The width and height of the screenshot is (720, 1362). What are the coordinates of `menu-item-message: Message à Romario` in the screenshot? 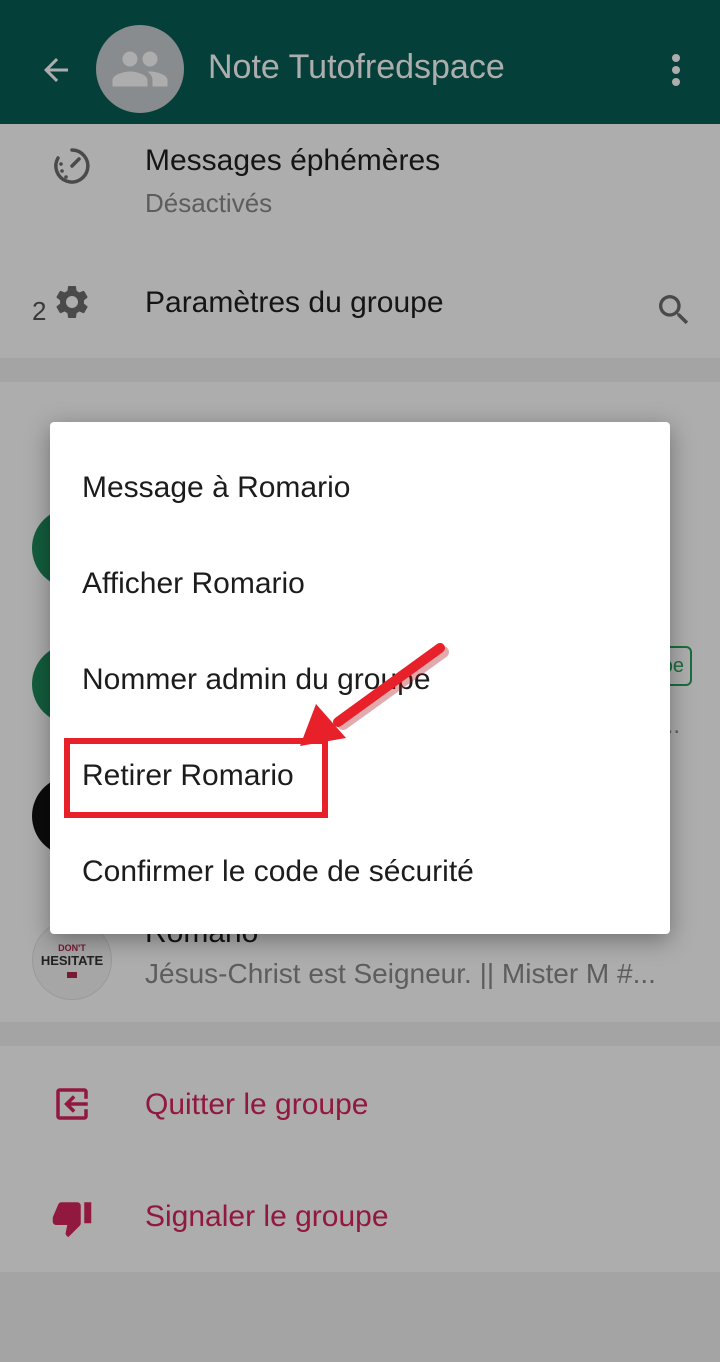 It's located at (360, 488).